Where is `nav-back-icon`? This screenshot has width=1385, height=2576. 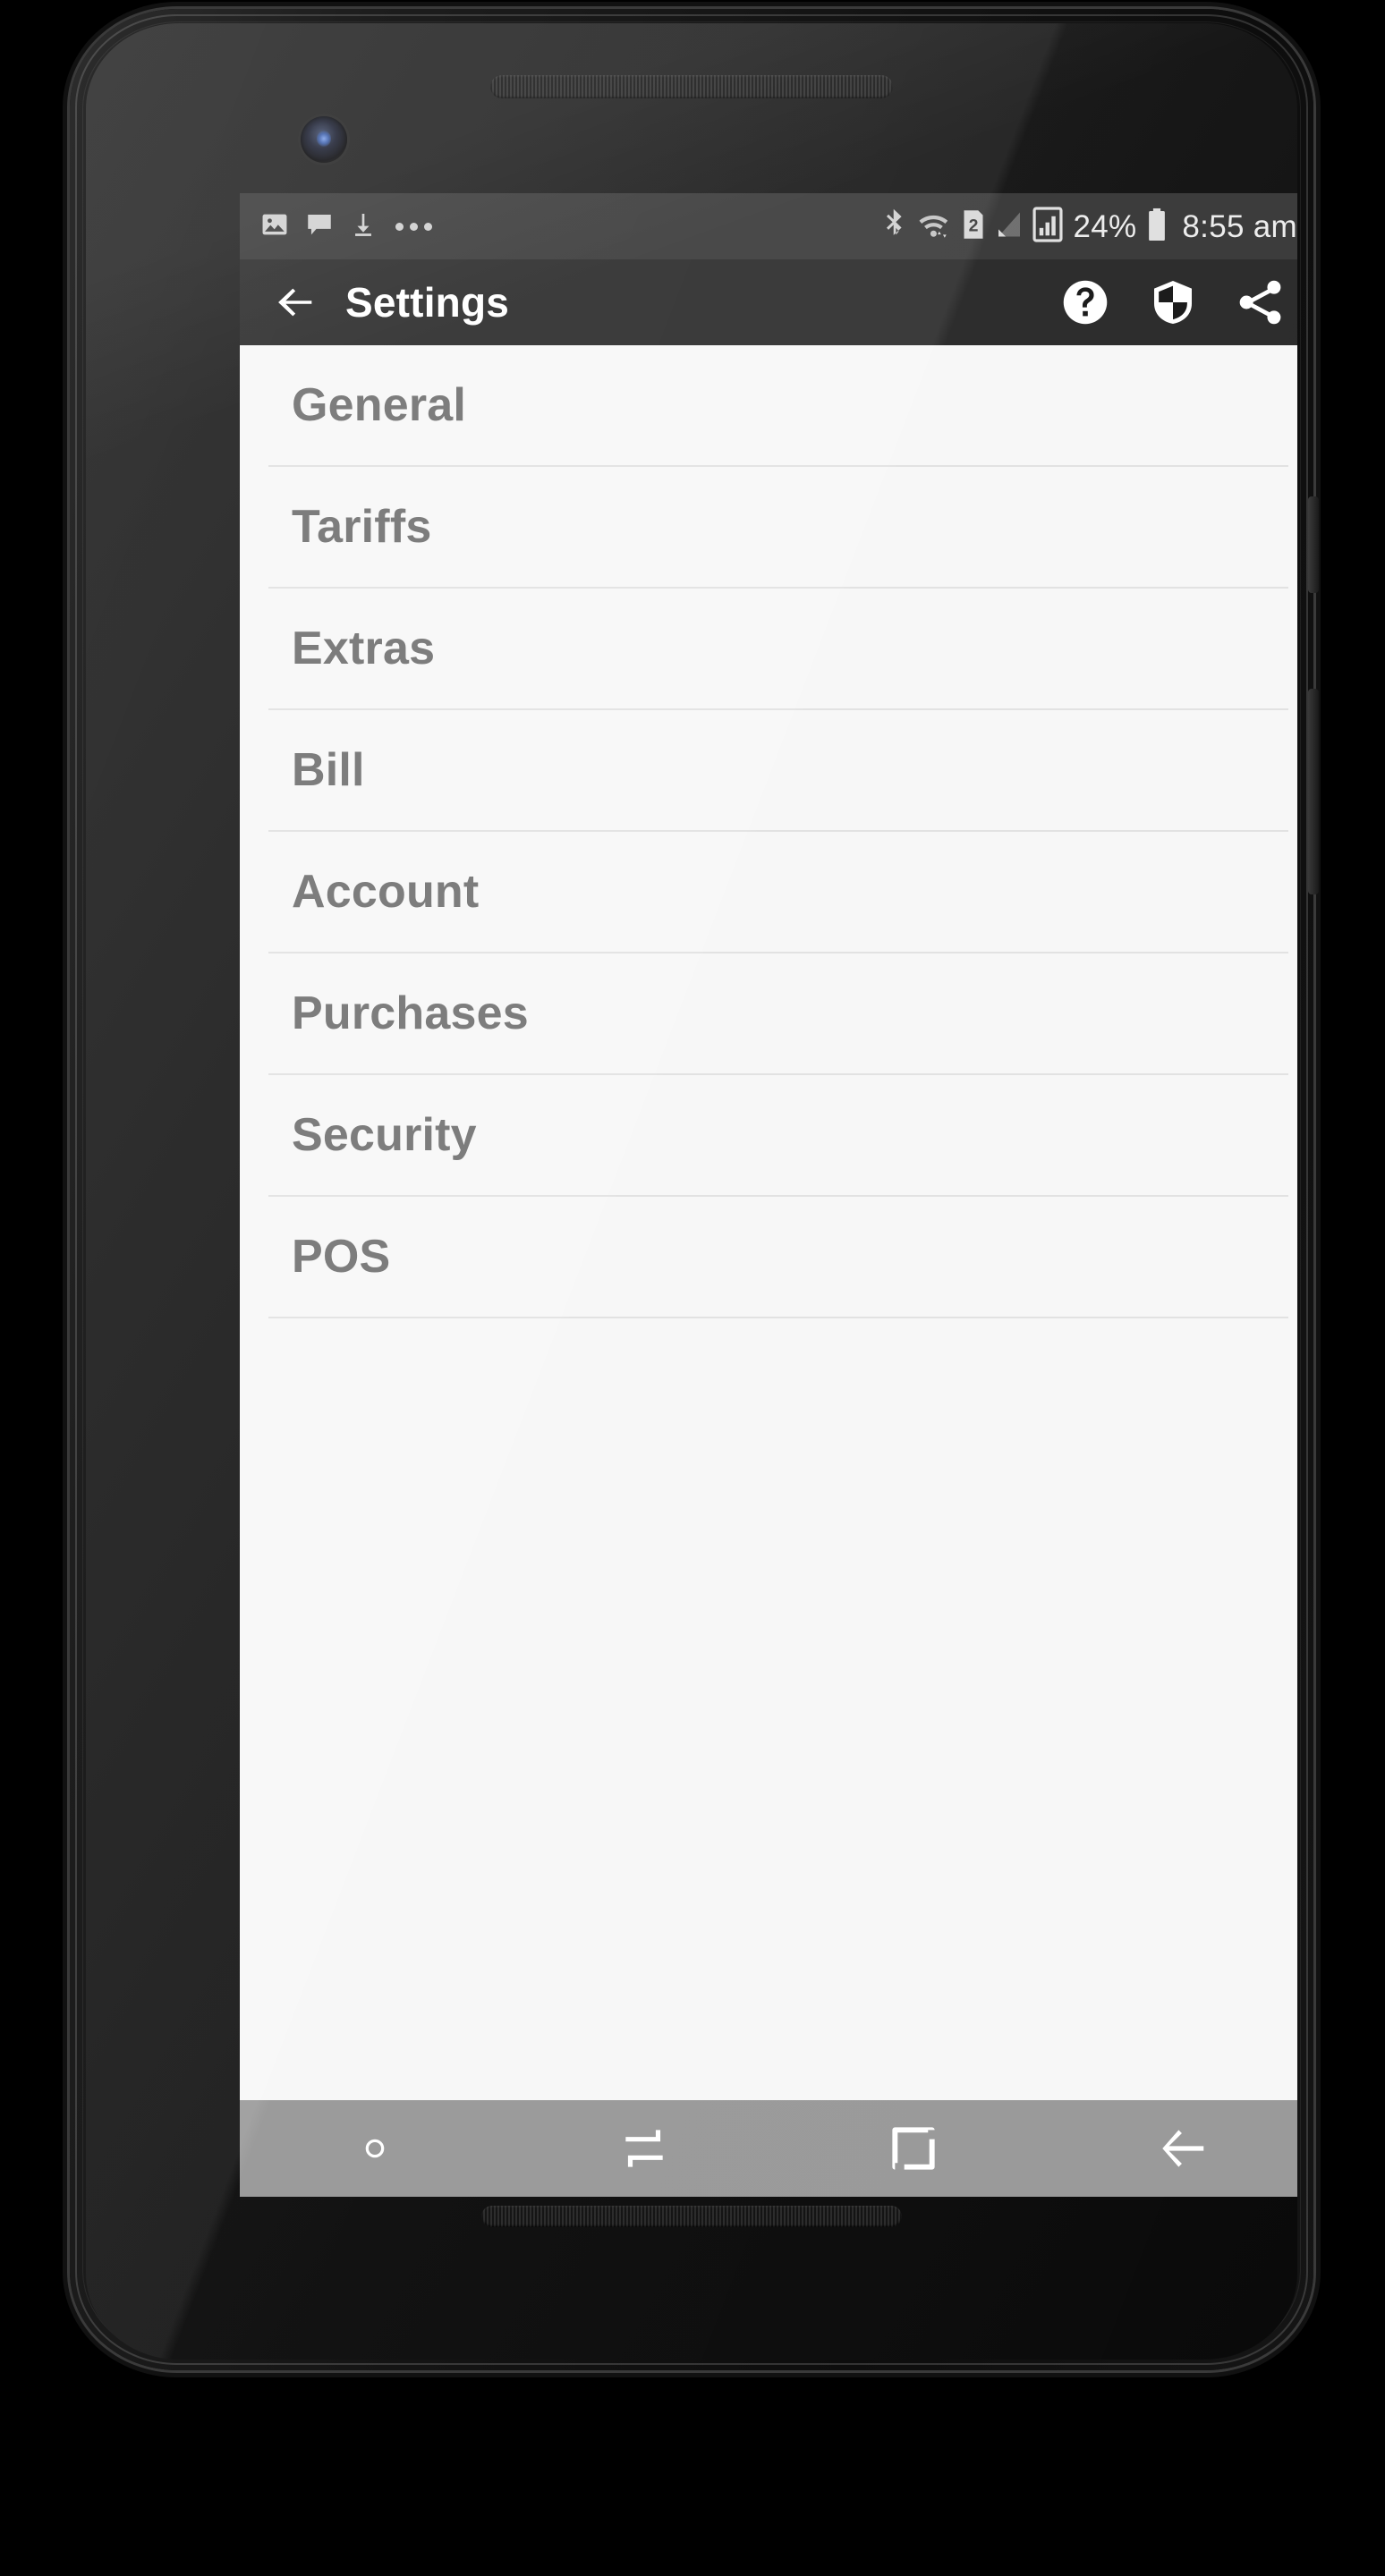
nav-back-icon is located at coordinates (1182, 2148).